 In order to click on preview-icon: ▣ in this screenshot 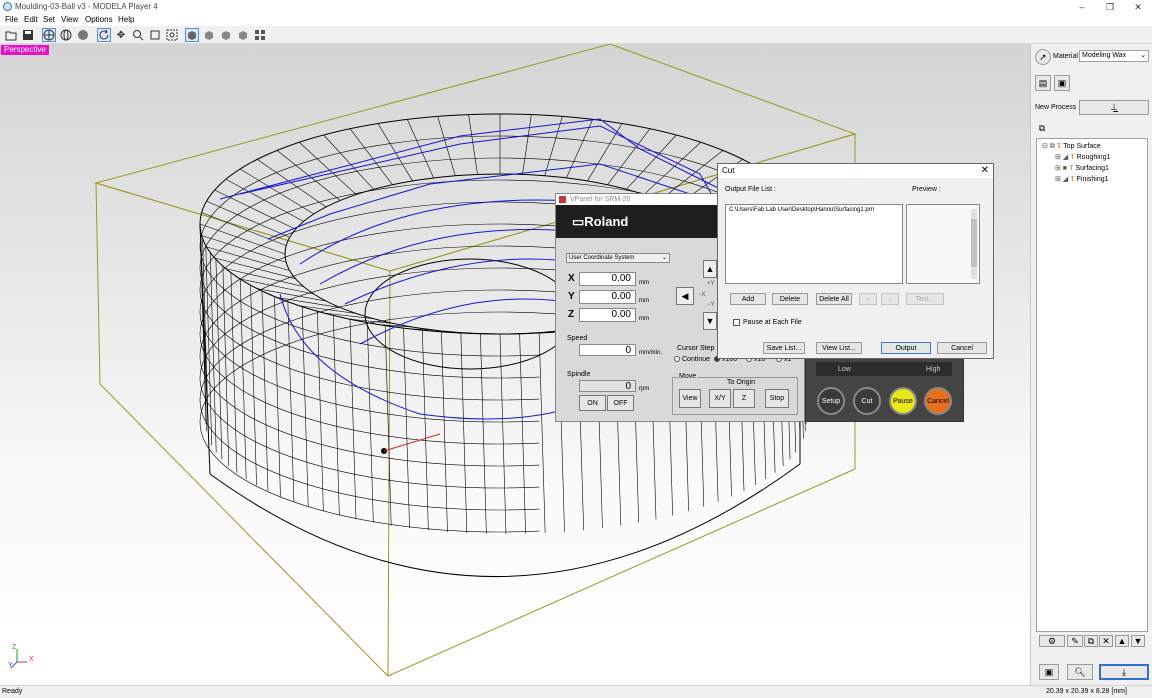, I will do `click(1049, 672)`.